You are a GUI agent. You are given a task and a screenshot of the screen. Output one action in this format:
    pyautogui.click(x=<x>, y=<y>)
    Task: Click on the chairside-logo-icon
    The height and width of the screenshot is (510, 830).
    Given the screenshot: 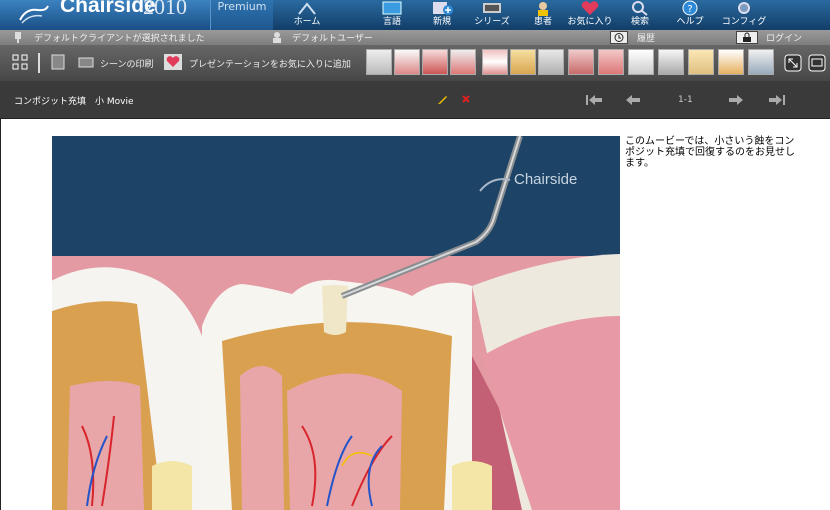 What is the action you would take?
    pyautogui.click(x=34, y=14)
    